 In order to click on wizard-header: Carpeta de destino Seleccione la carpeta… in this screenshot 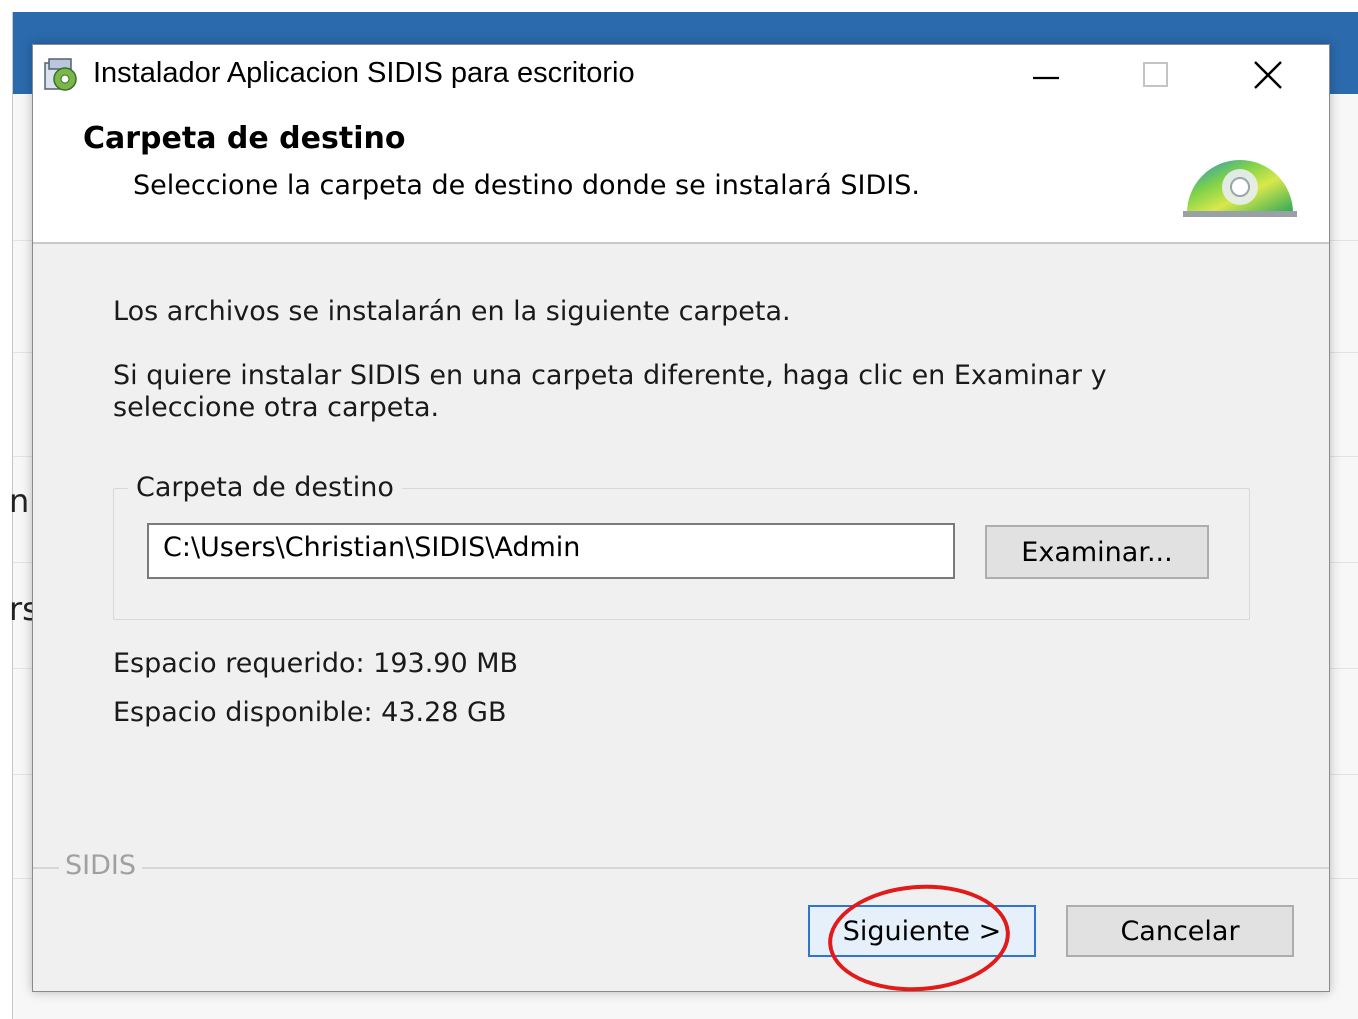, I will do `click(681, 174)`.